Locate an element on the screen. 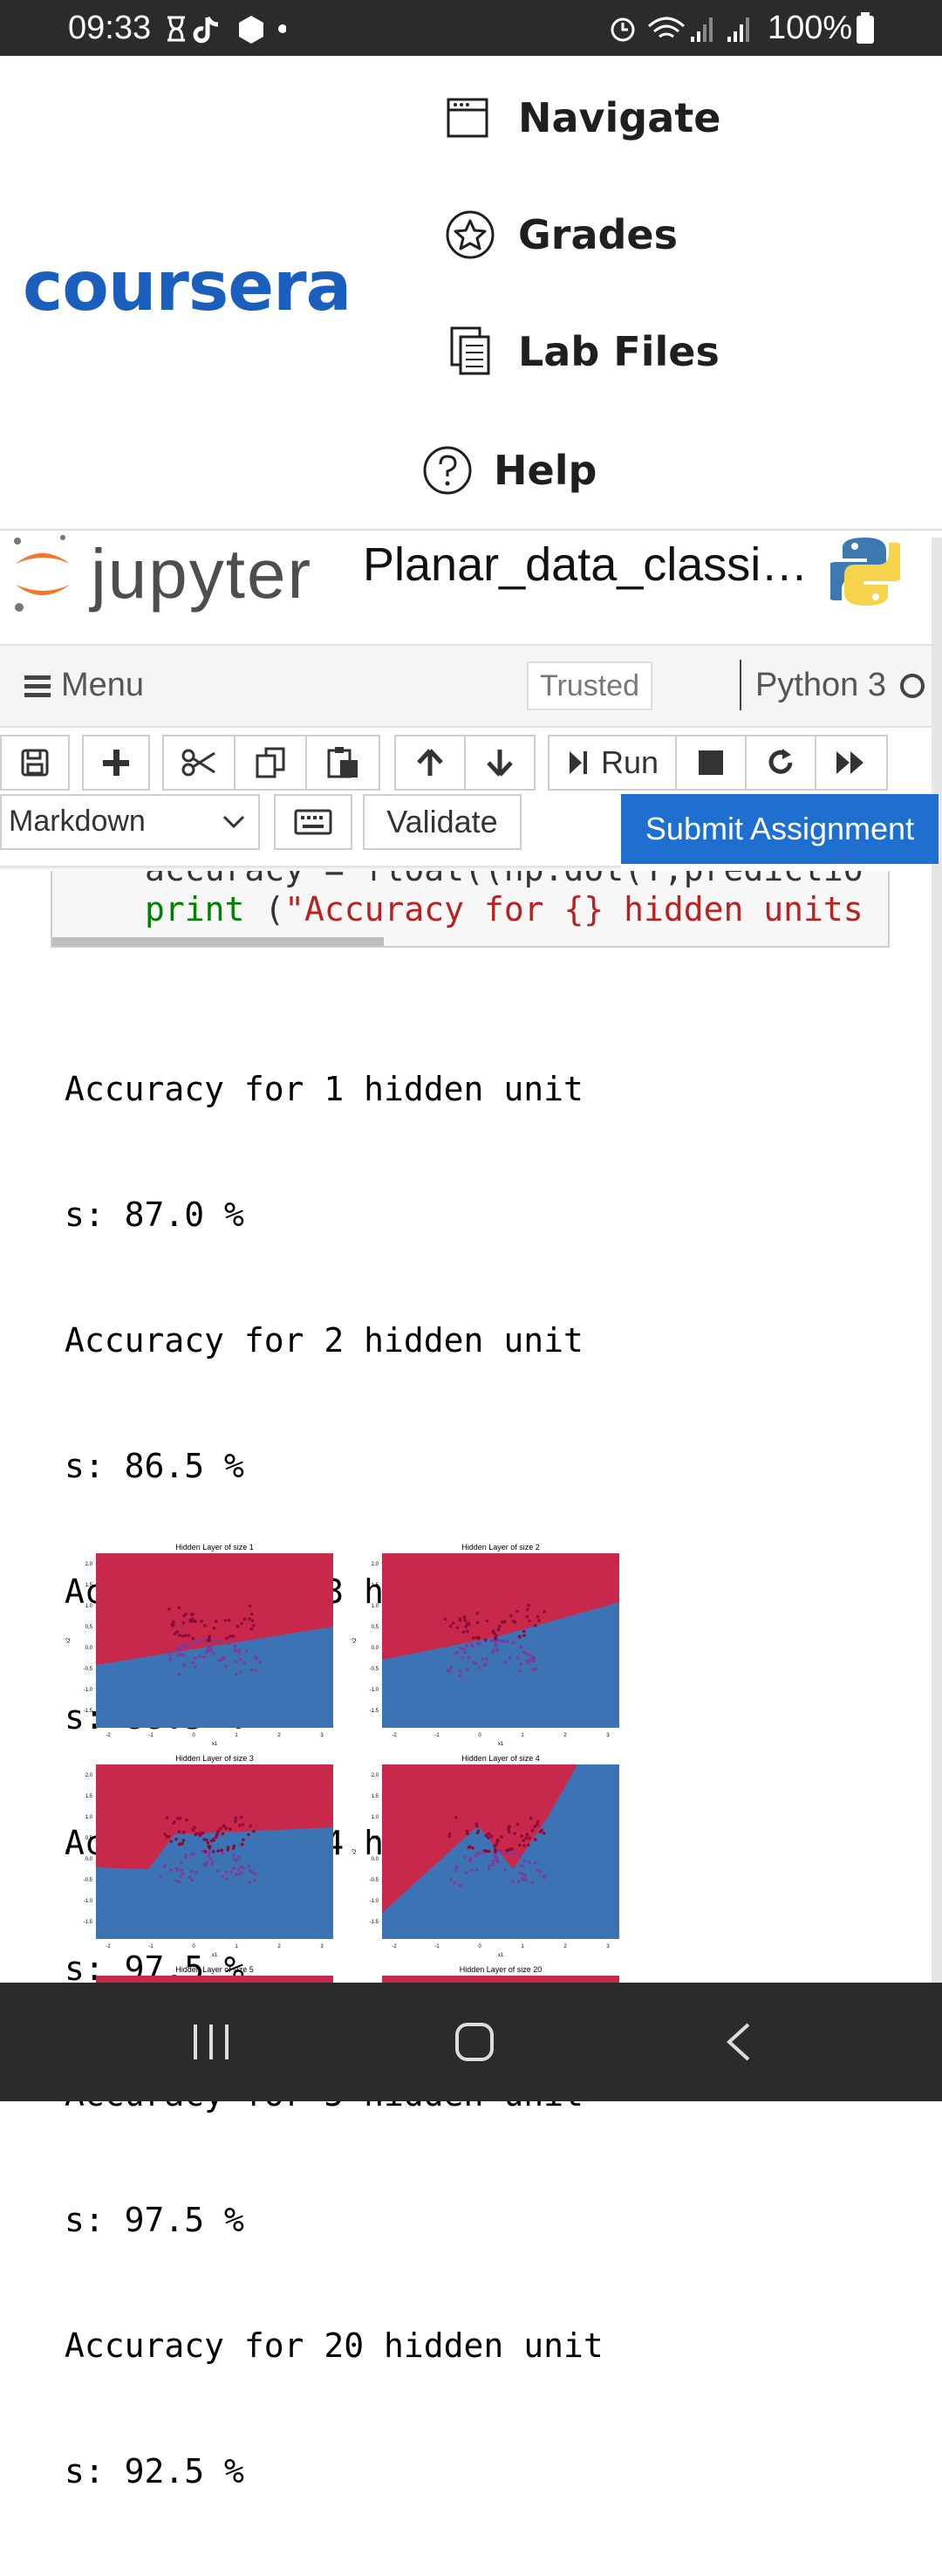 This screenshot has height=2576, width=942. move-up-button is located at coordinates (430, 763).